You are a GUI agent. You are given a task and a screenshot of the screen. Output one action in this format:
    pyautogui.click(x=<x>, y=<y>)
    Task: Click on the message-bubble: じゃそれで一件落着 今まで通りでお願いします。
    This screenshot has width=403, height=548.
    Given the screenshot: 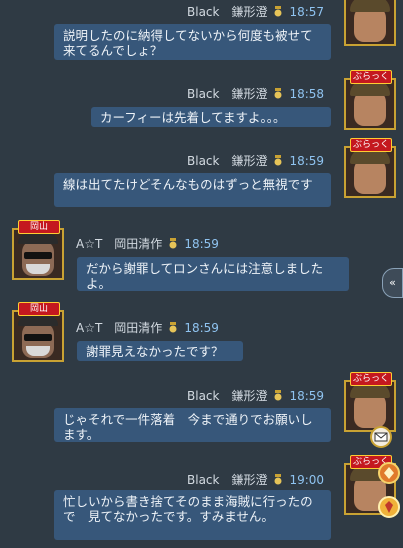 What is the action you would take?
    pyautogui.click(x=192, y=425)
    